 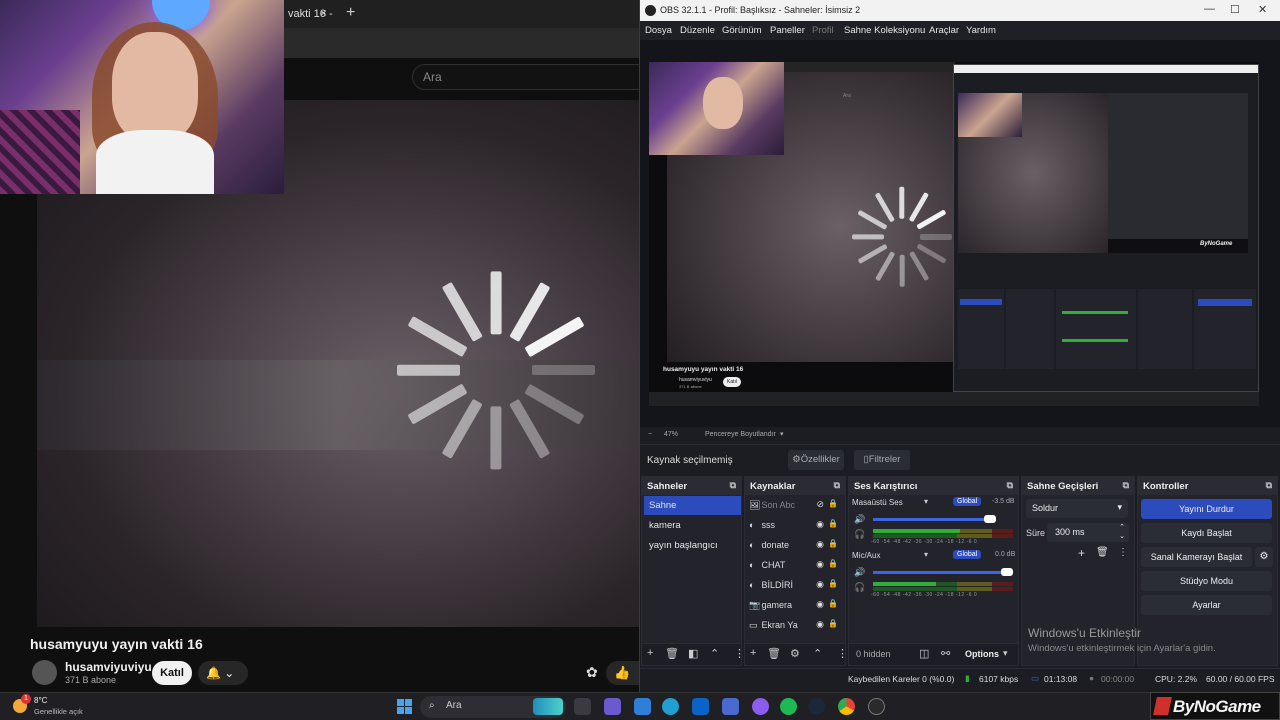 What do you see at coordinates (924, 653) in the screenshot?
I see `mixer-layout-icon: ◫` at bounding box center [924, 653].